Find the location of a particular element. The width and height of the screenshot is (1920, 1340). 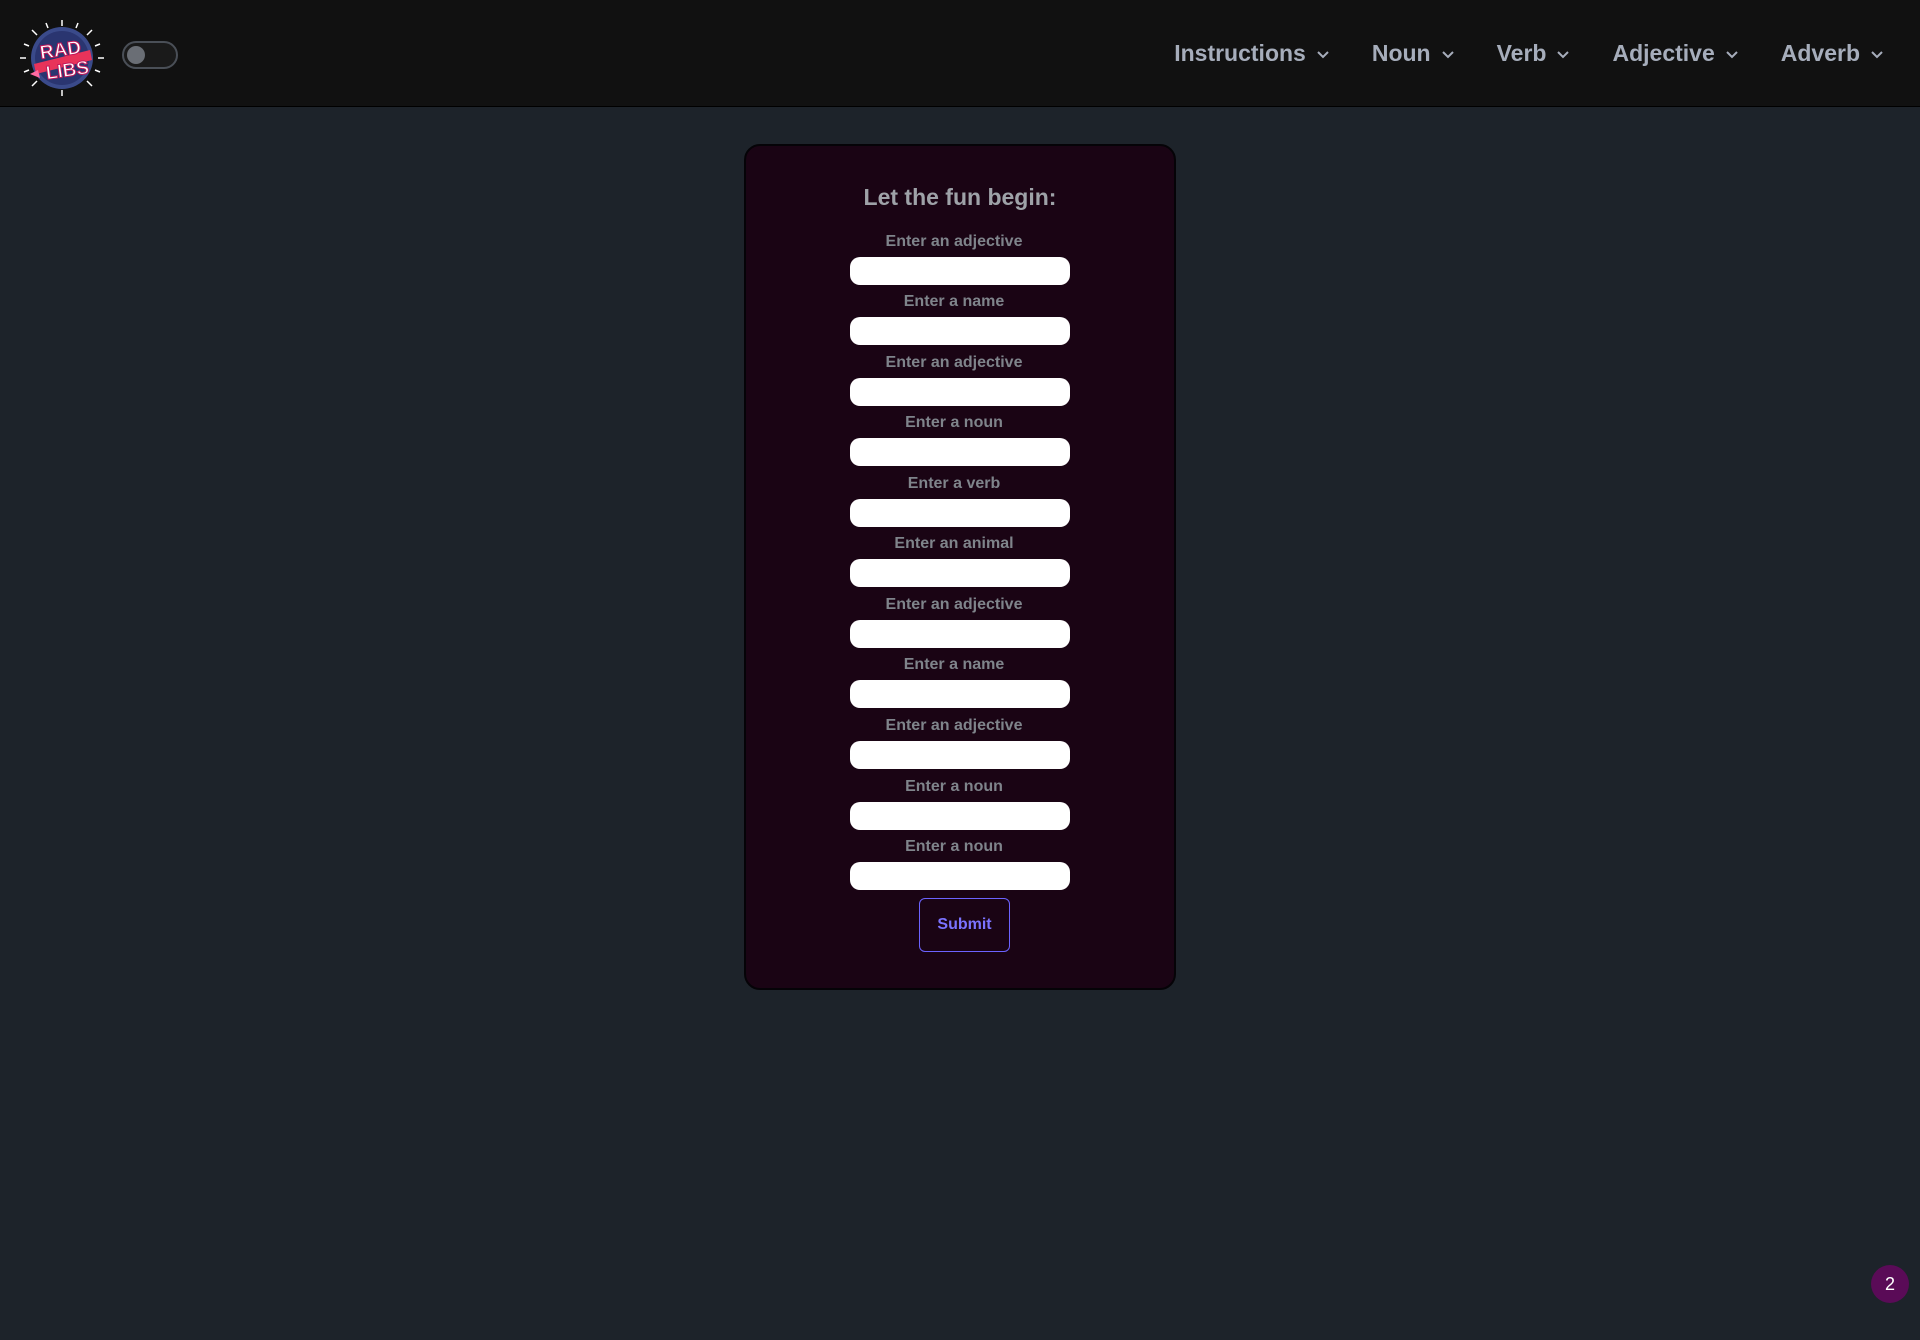

field-verb: Enter a verb is located at coordinates (960, 500).